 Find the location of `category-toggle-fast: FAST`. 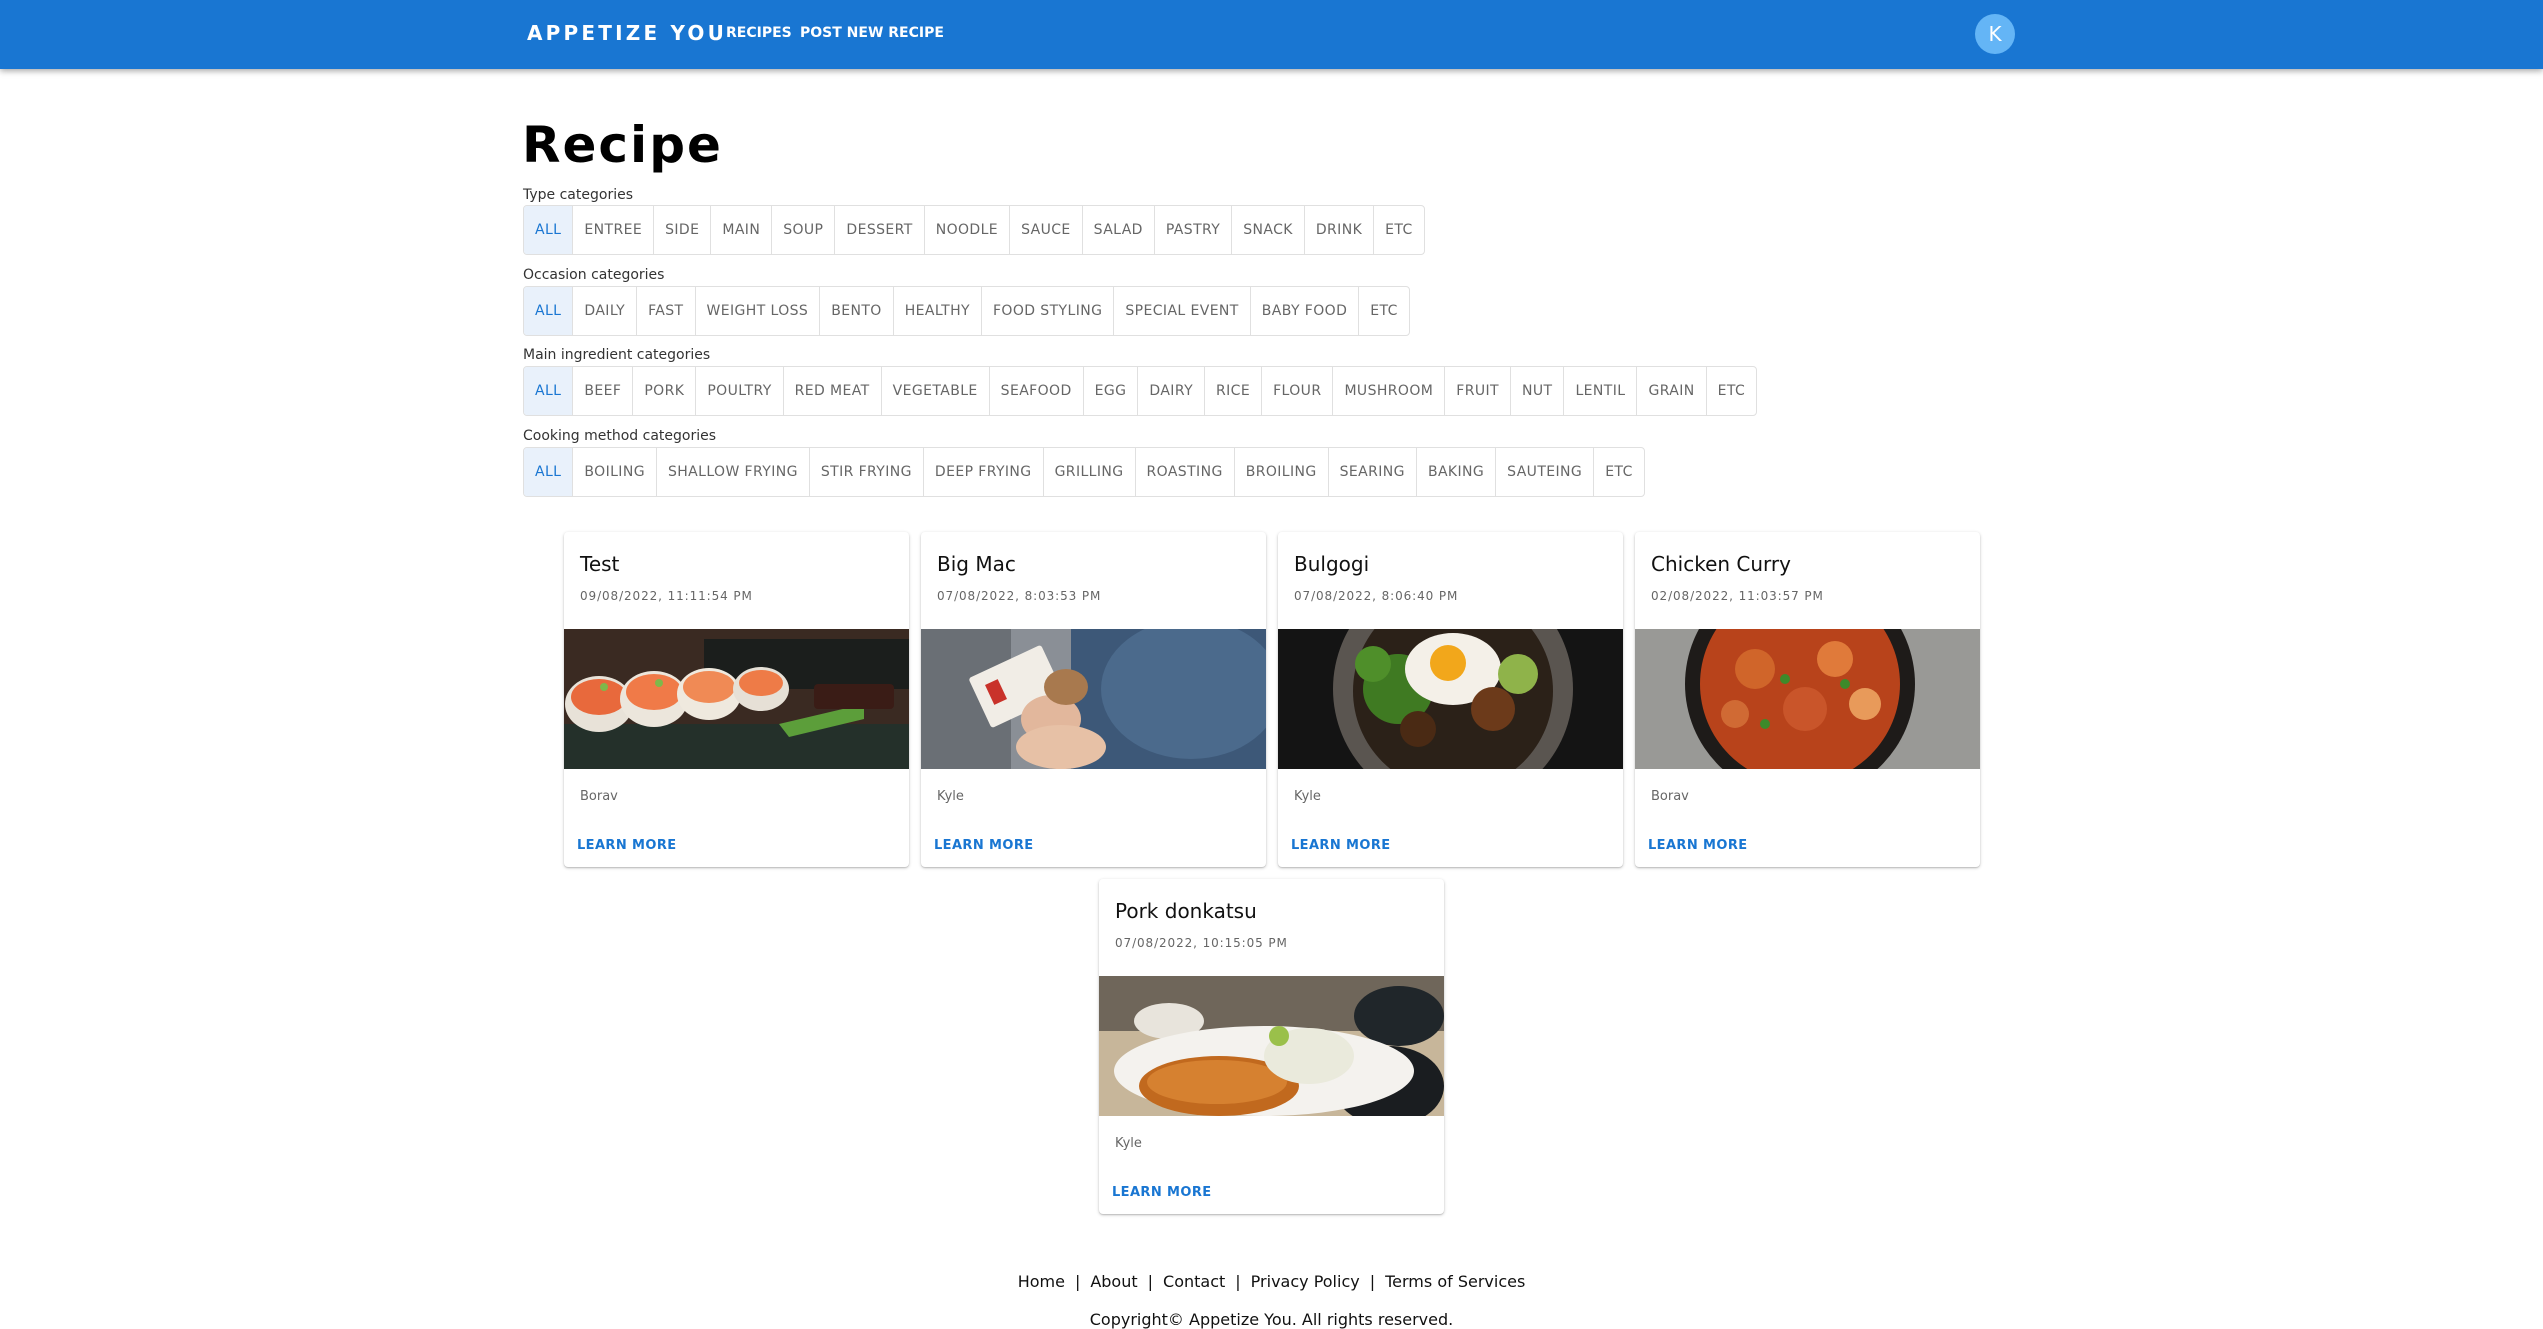

category-toggle-fast: FAST is located at coordinates (665, 311).